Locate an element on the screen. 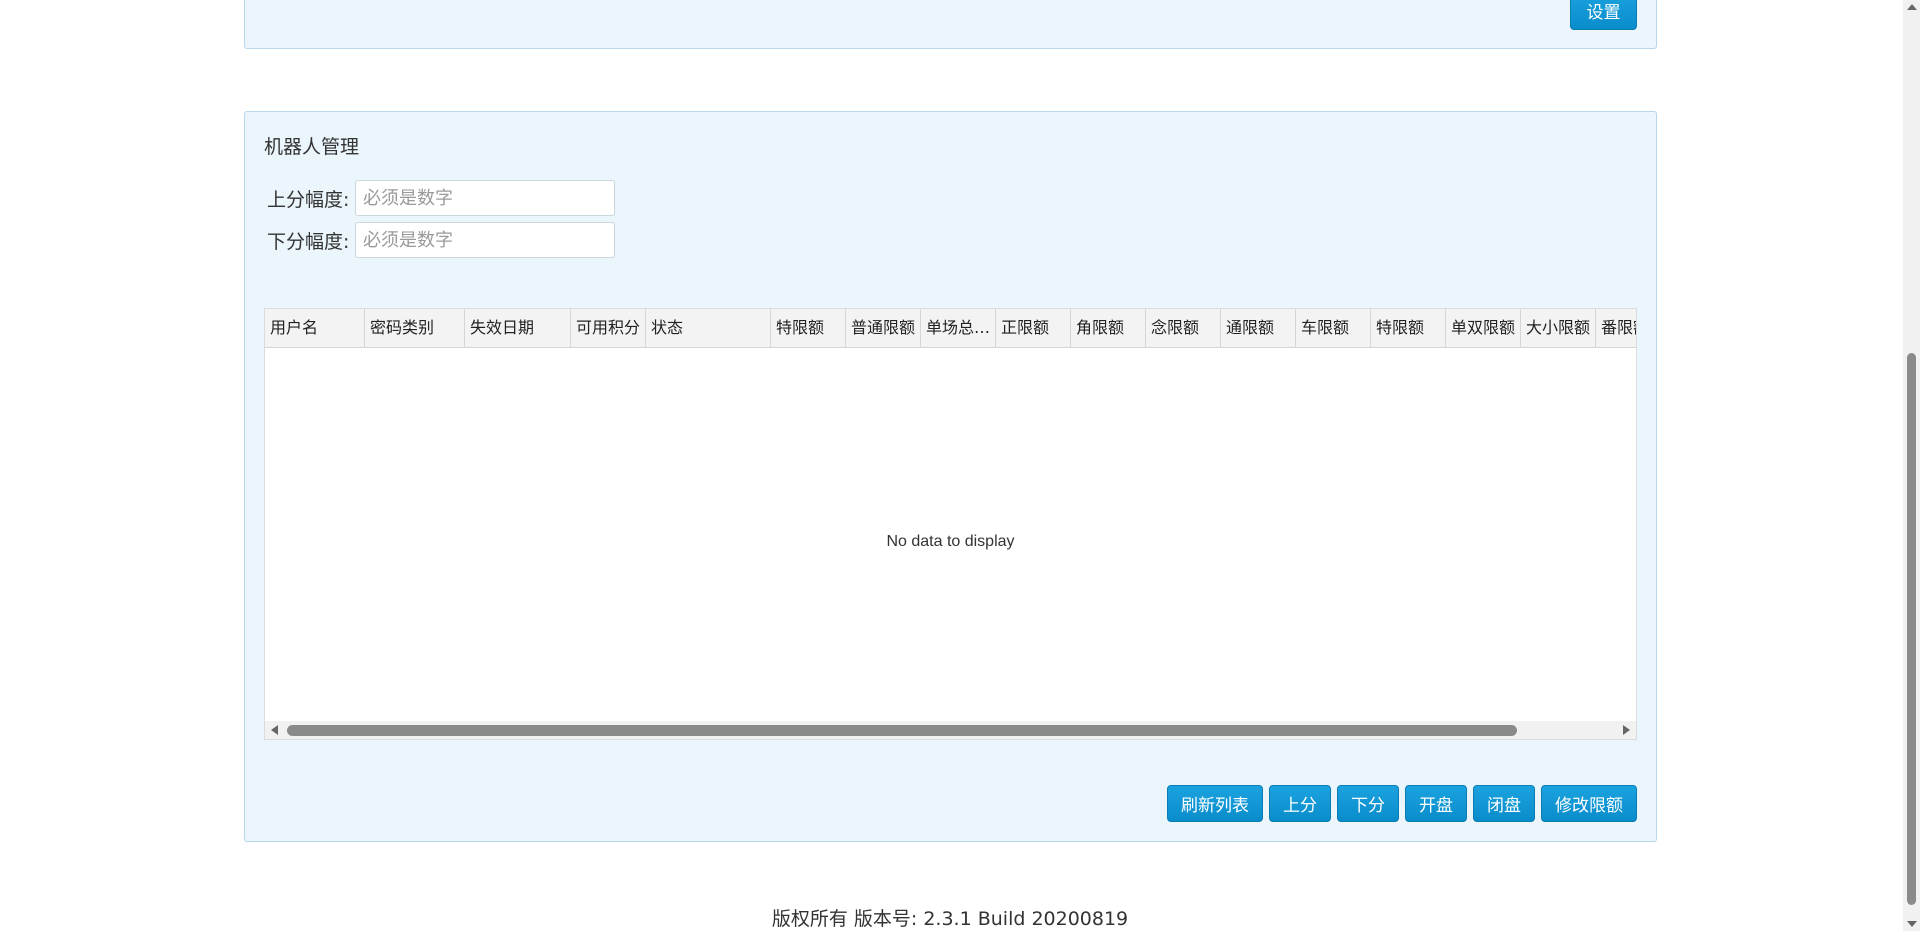 Image resolution: width=1920 pixels, height=931 pixels. page-scrollbar-thumb is located at coordinates (1911, 629).